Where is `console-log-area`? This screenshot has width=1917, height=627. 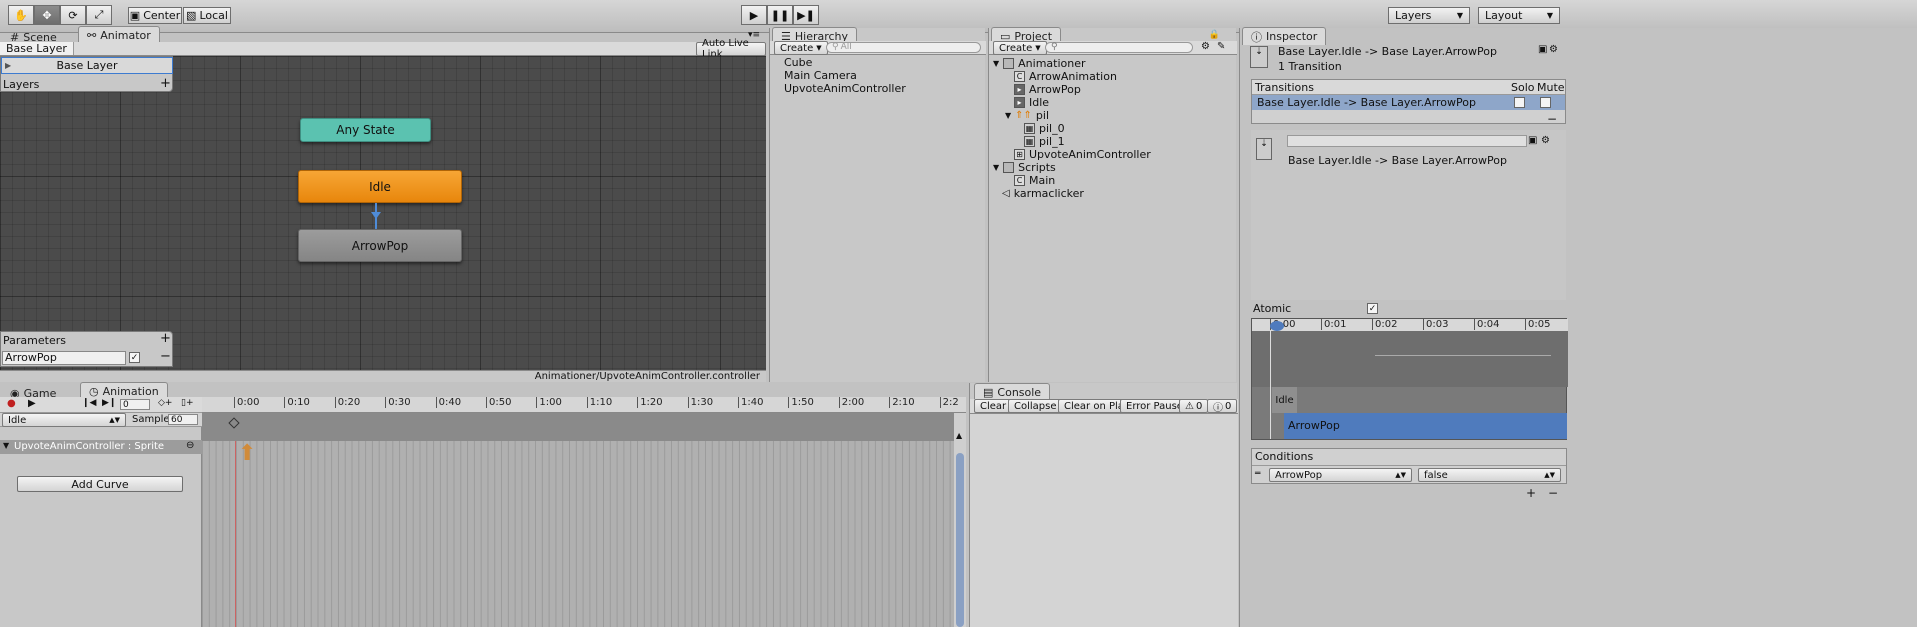
console-log-area is located at coordinates (1104, 520).